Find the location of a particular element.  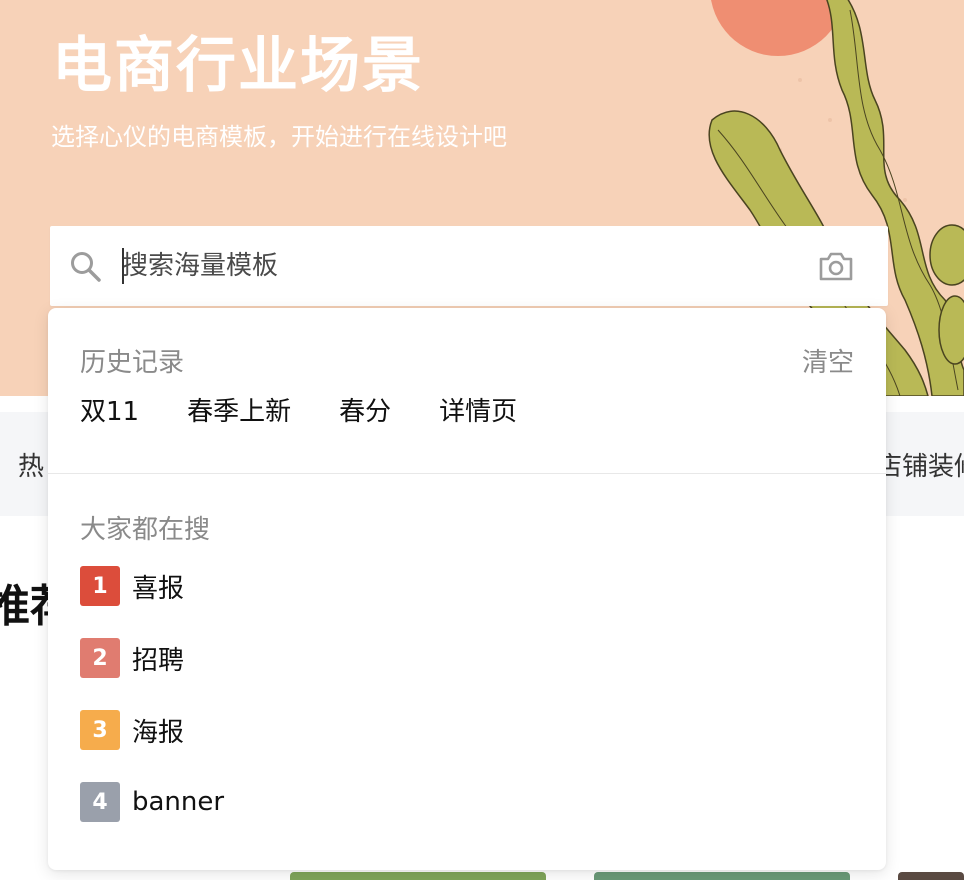

popular-search-label: banner is located at coordinates (178, 802).